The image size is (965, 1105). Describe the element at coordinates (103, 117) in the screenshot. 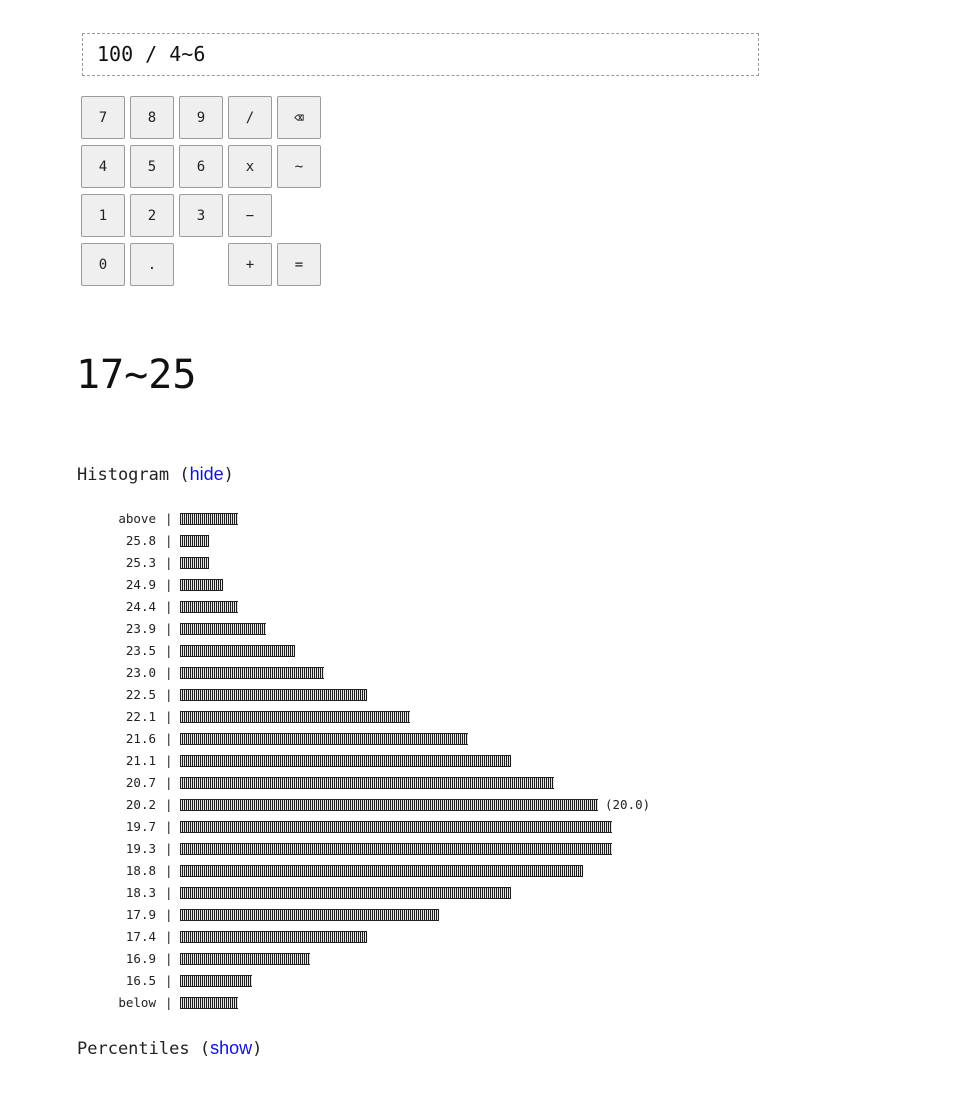

I see `key-7: 7` at that location.